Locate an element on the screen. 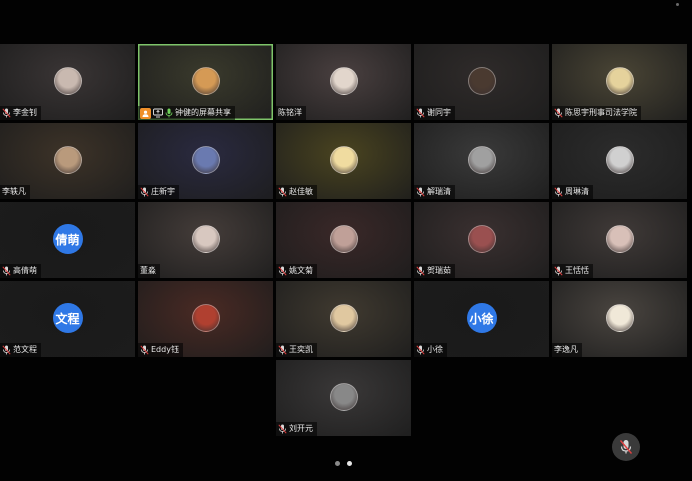  participant-name-bar: 贺瑞茹 is located at coordinates (434, 271).